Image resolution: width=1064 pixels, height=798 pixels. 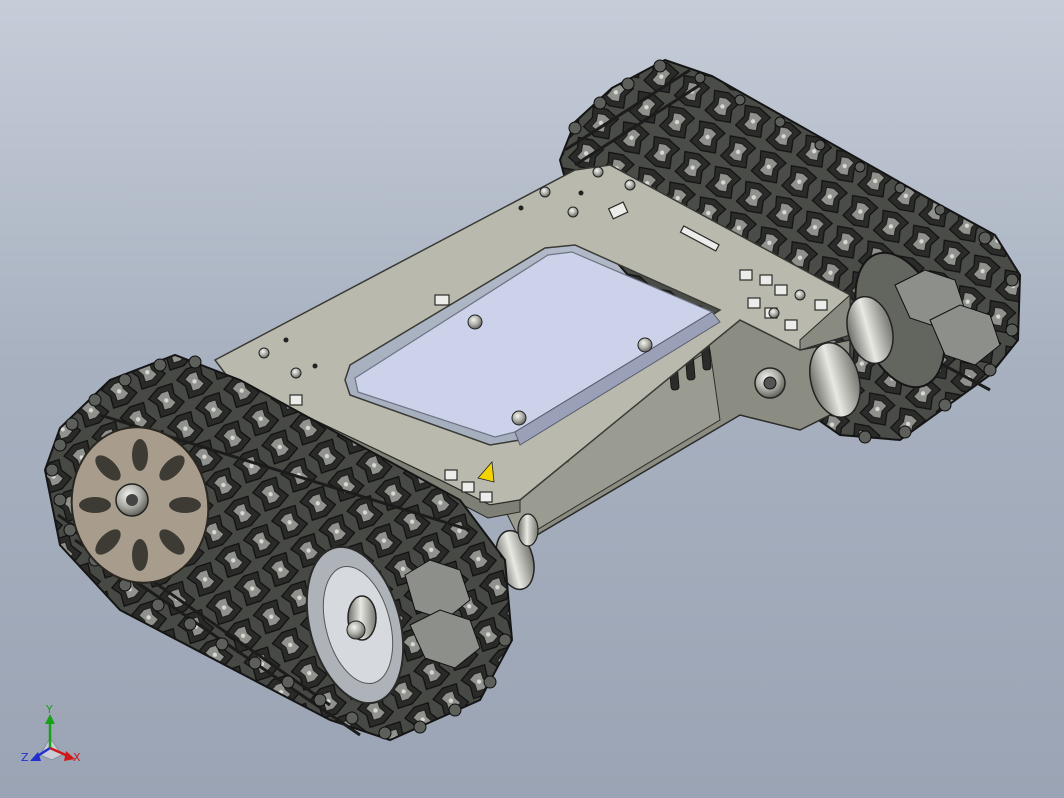 What do you see at coordinates (51, 733) in the screenshot?
I see `coordinate-triad: Y X Z` at bounding box center [51, 733].